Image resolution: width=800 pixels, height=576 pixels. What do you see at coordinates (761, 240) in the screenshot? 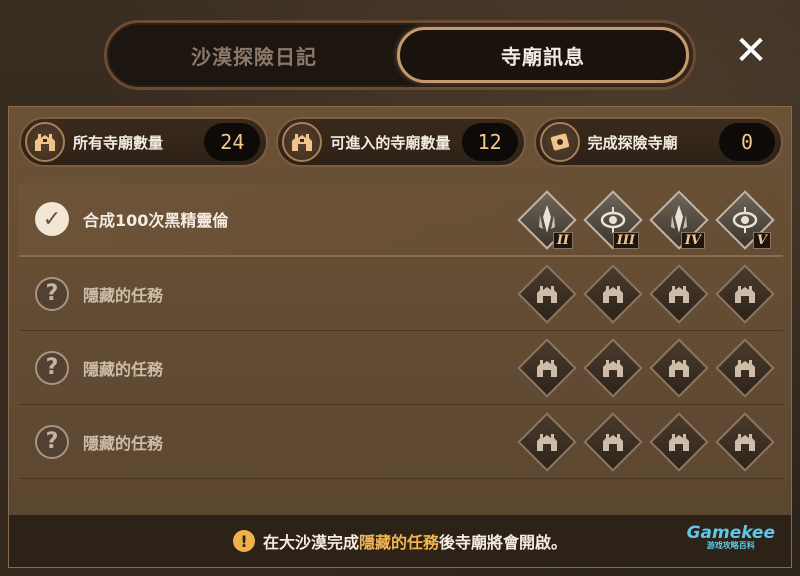
I see `temple-numeral: V` at bounding box center [761, 240].